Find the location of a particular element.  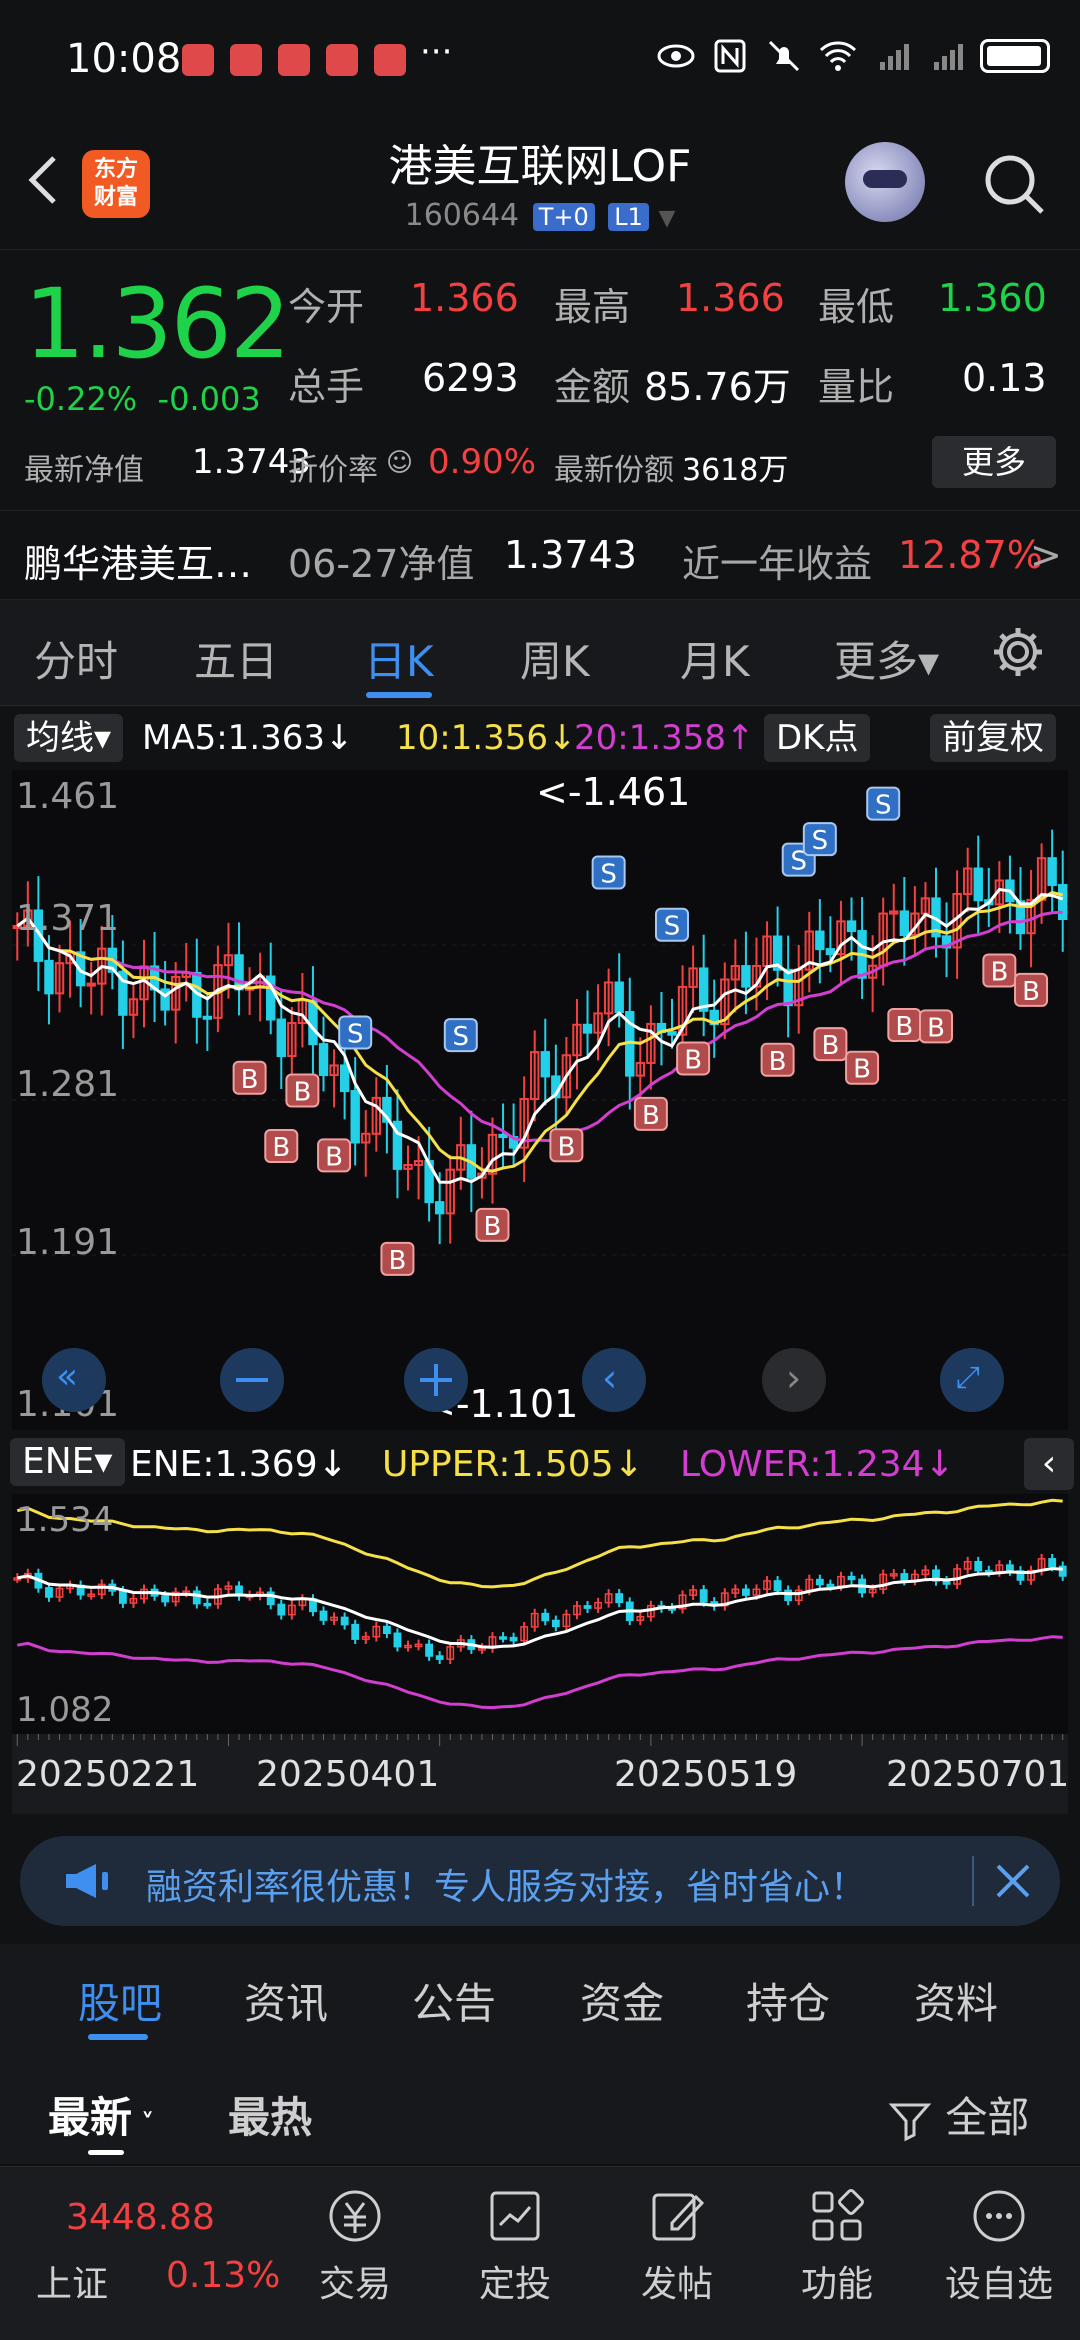

dk-point-button: DK点 is located at coordinates (817, 738).